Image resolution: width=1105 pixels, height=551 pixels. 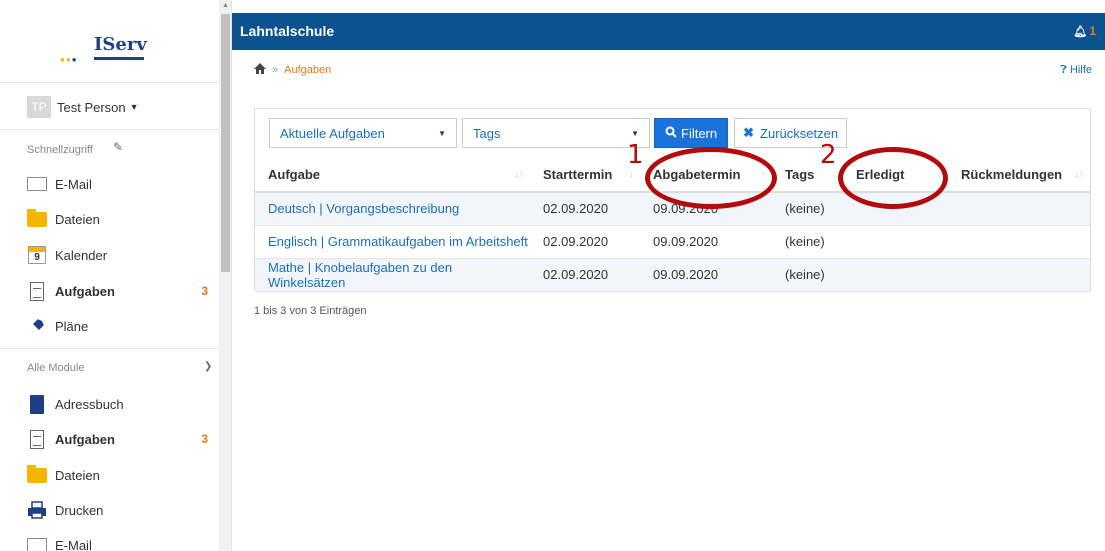 What do you see at coordinates (635, 155) in the screenshot?
I see `annotation-number-1: 1` at bounding box center [635, 155].